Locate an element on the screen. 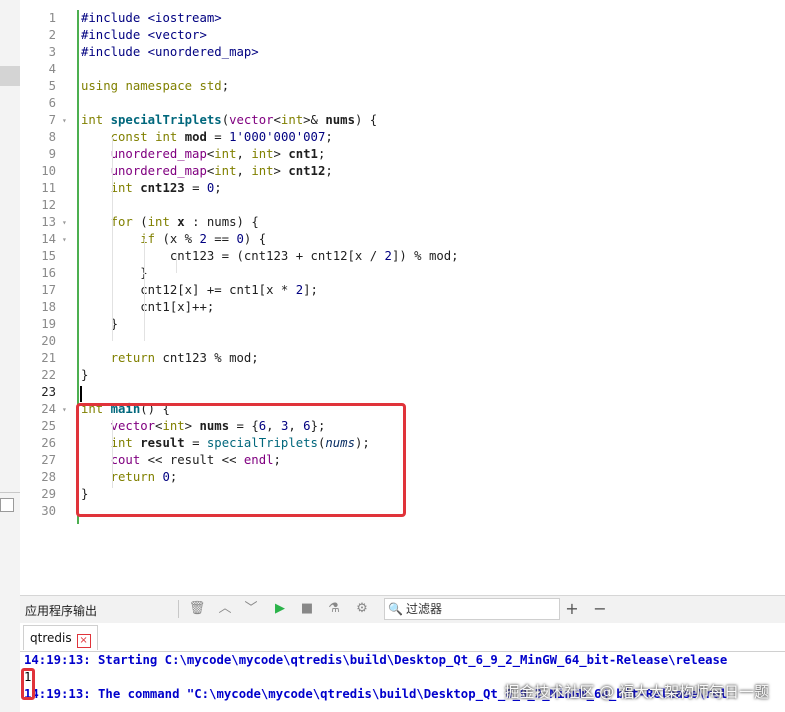  code-line: 21 return cnt123 % mod; is located at coordinates (402, 358).